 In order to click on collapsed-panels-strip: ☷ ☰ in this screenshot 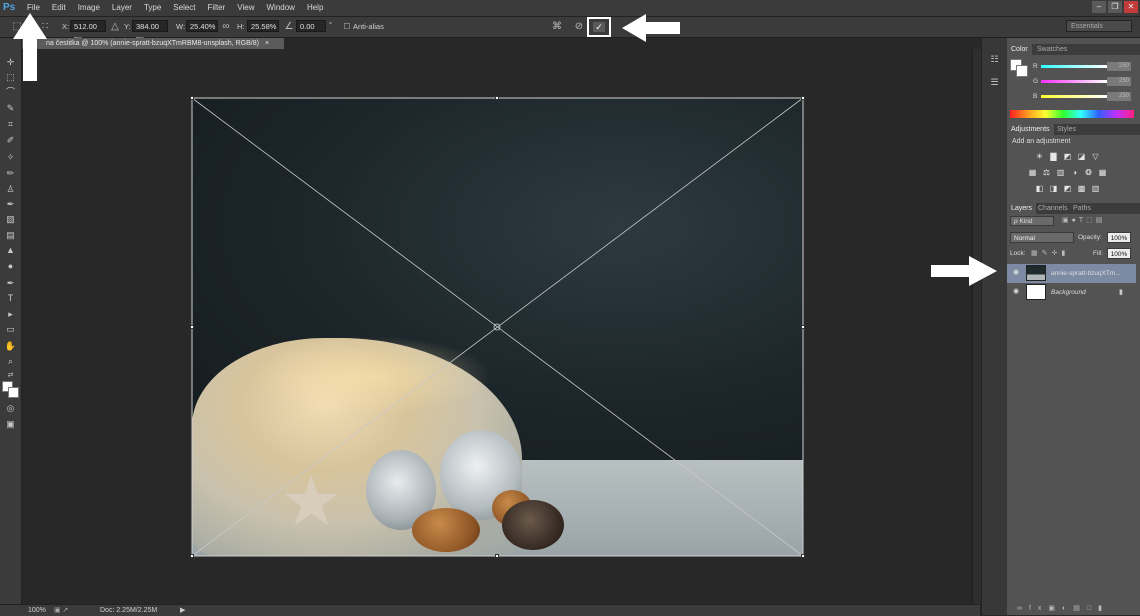, I will do `click(994, 326)`.